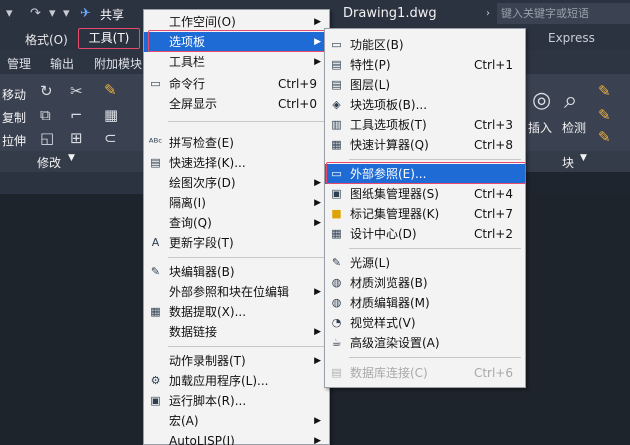 The width and height of the screenshot is (630, 445). Describe the element at coordinates (541, 100) in the screenshot. I see `insert-icon: ◎` at that location.